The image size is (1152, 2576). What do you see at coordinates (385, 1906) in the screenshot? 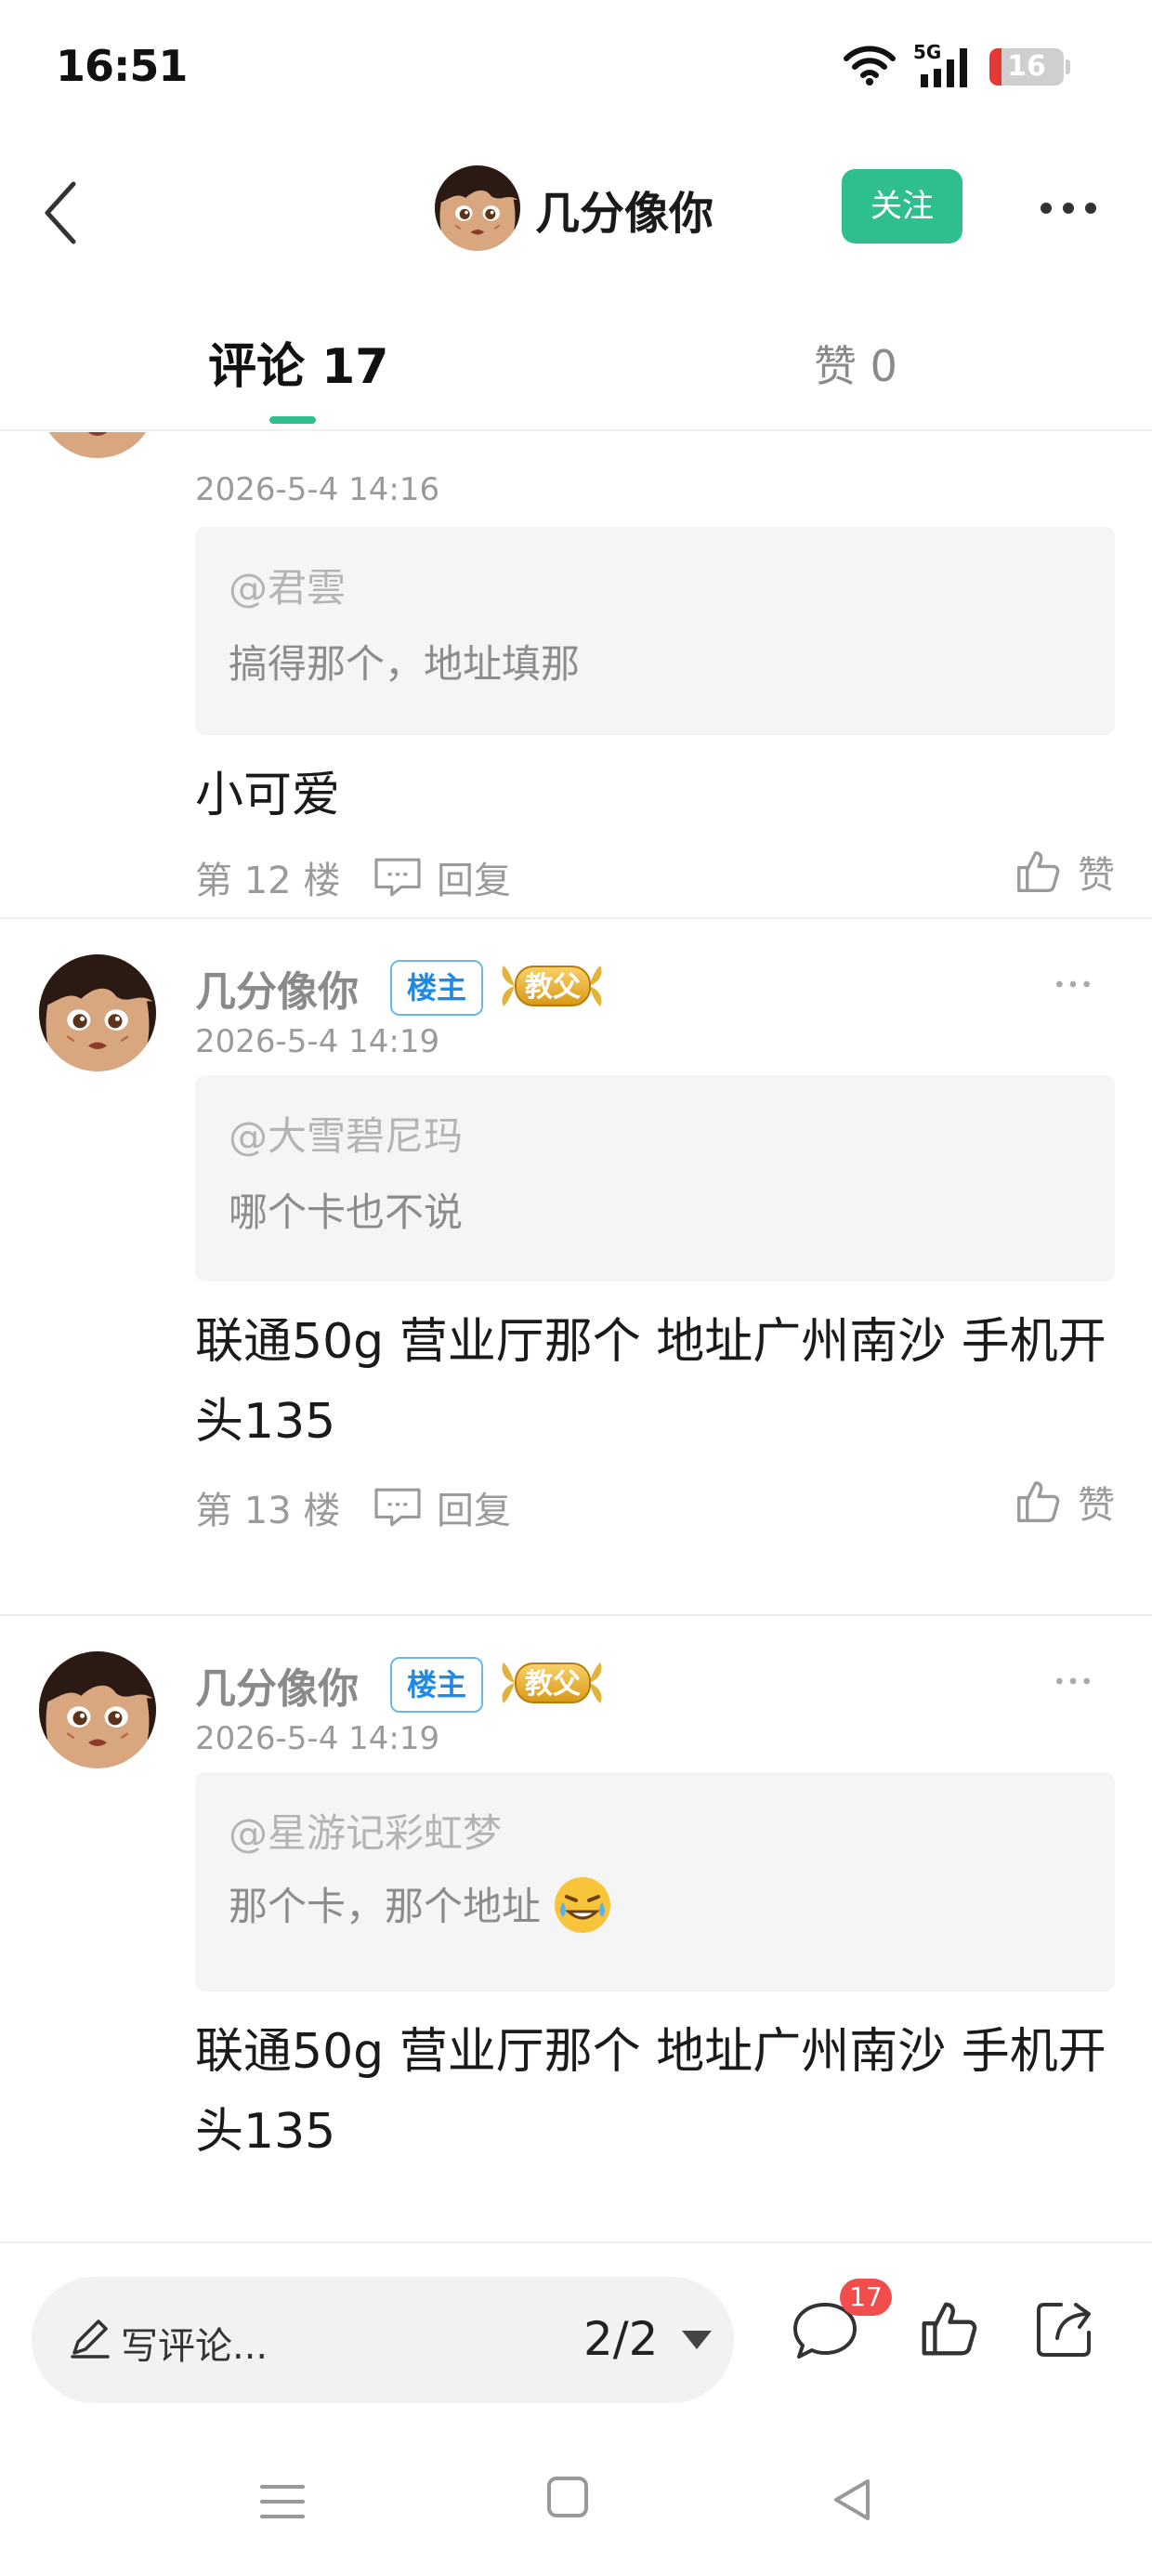
I see `quoted-text-content: 那个卡，那个地址` at bounding box center [385, 1906].